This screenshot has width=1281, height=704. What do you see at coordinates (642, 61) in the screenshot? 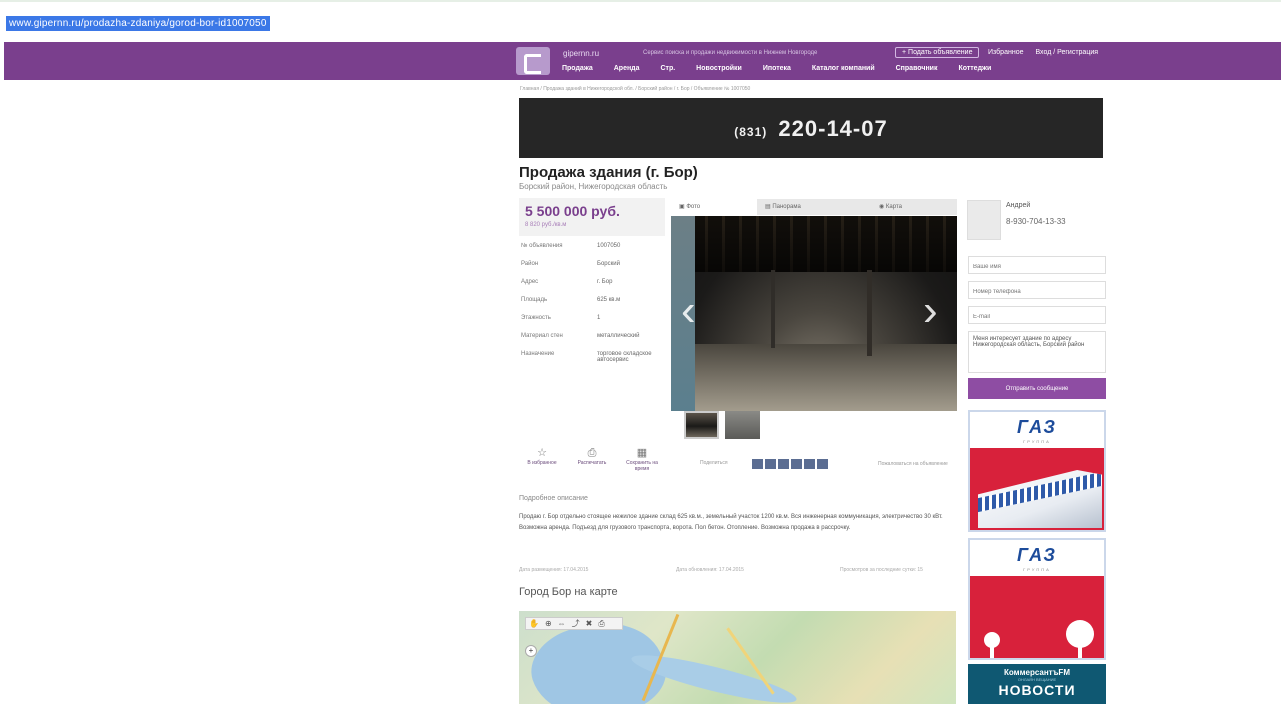
I see `site-header` at bounding box center [642, 61].